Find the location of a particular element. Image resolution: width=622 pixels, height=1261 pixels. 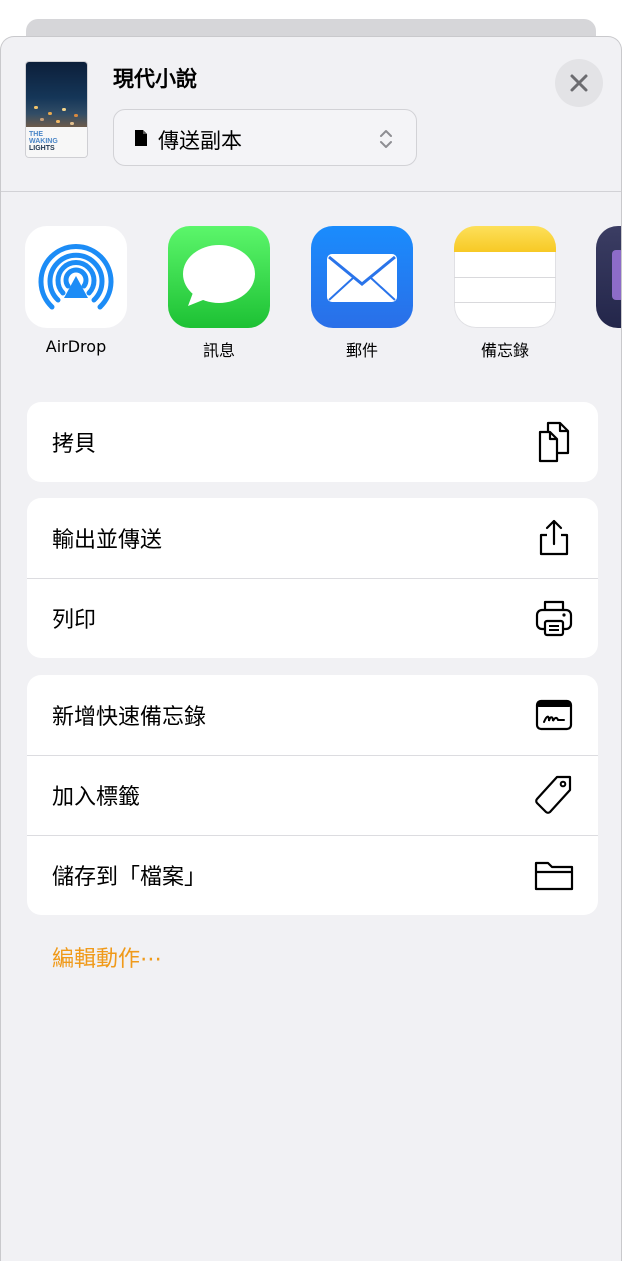

action-label: 列印 is located at coordinates (74, 620).